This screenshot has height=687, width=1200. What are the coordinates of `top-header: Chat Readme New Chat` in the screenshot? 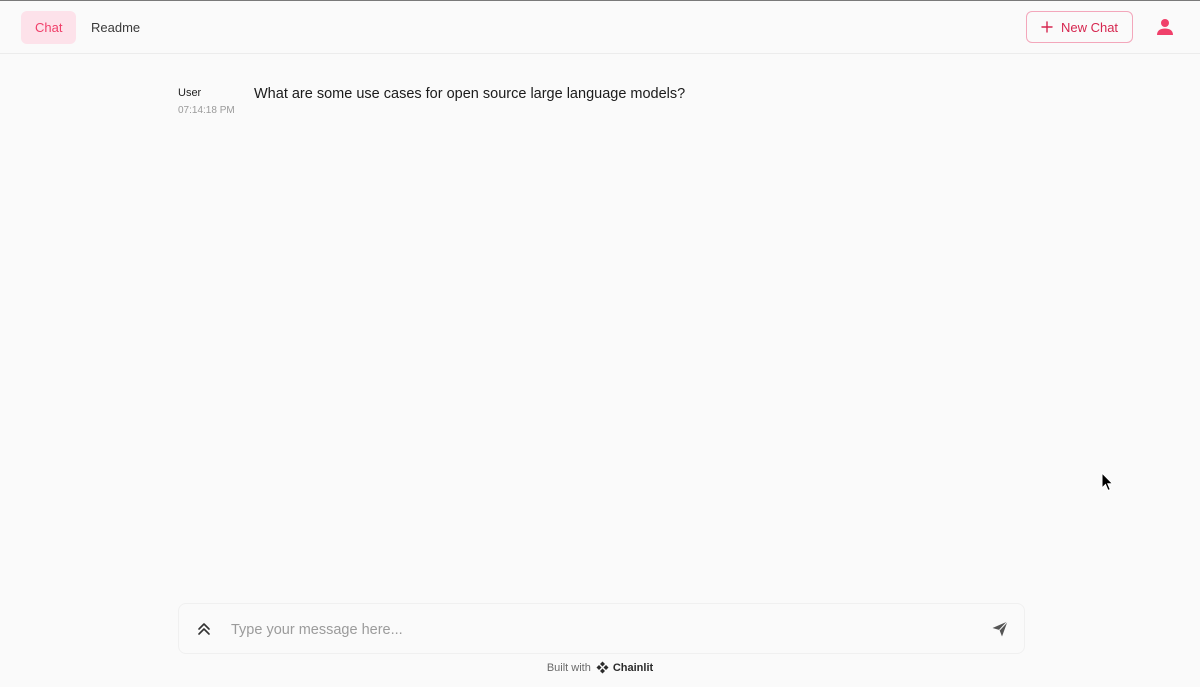 It's located at (600, 27).